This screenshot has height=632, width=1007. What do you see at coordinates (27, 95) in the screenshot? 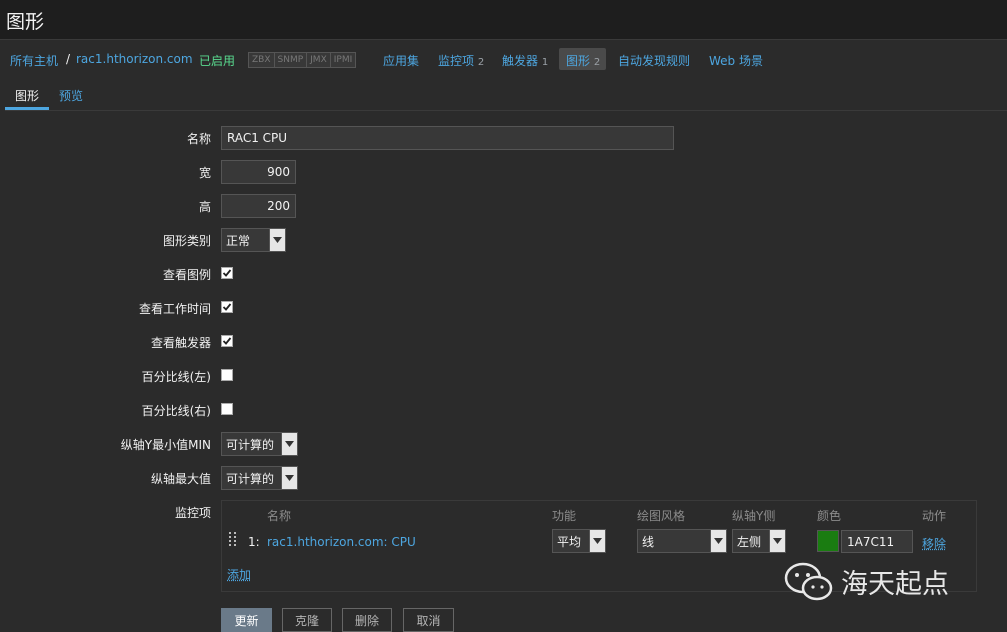
I see `tab-graph: 图形` at bounding box center [27, 95].